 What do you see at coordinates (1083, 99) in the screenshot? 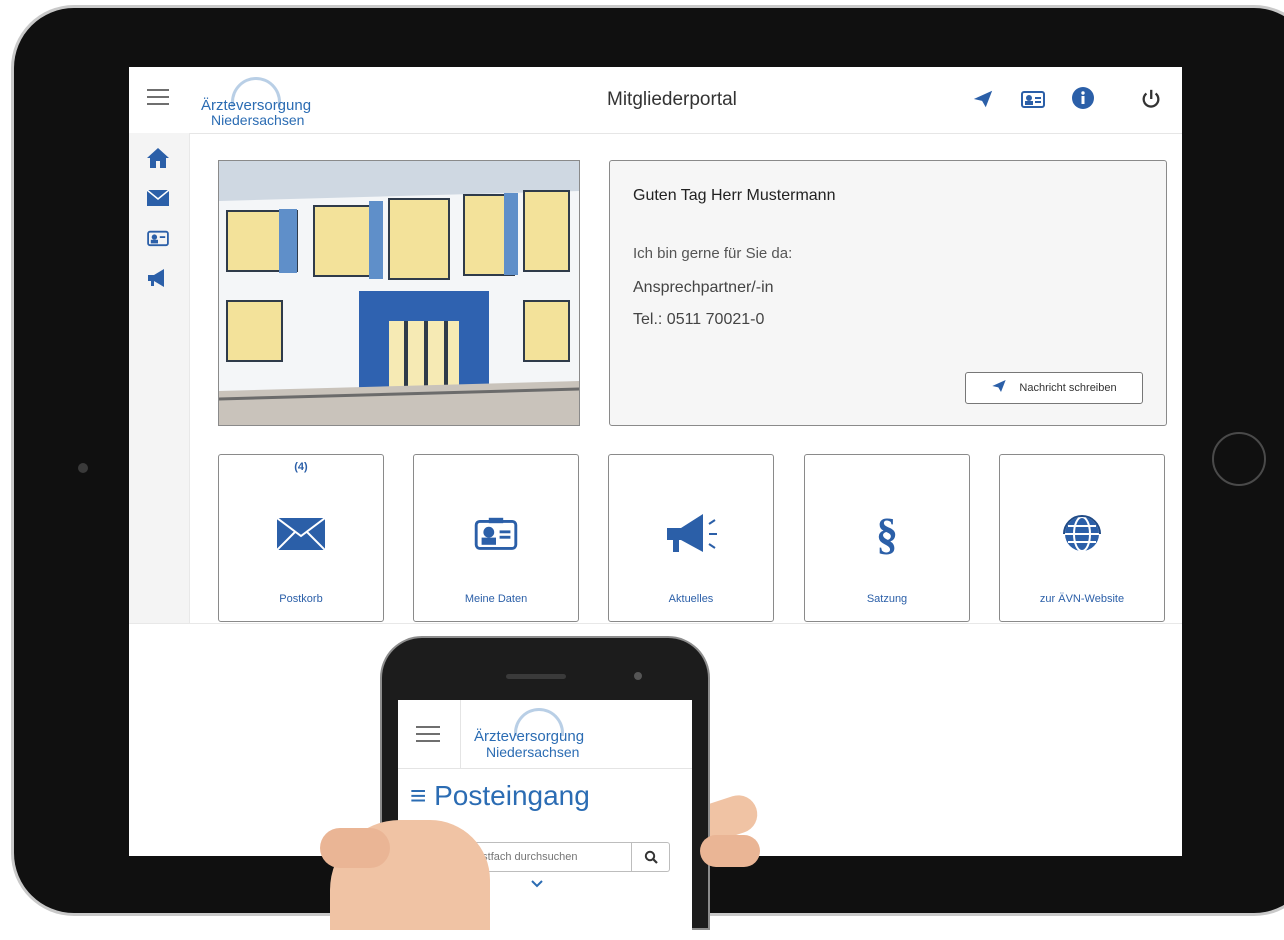
I see `info-icon` at bounding box center [1083, 99].